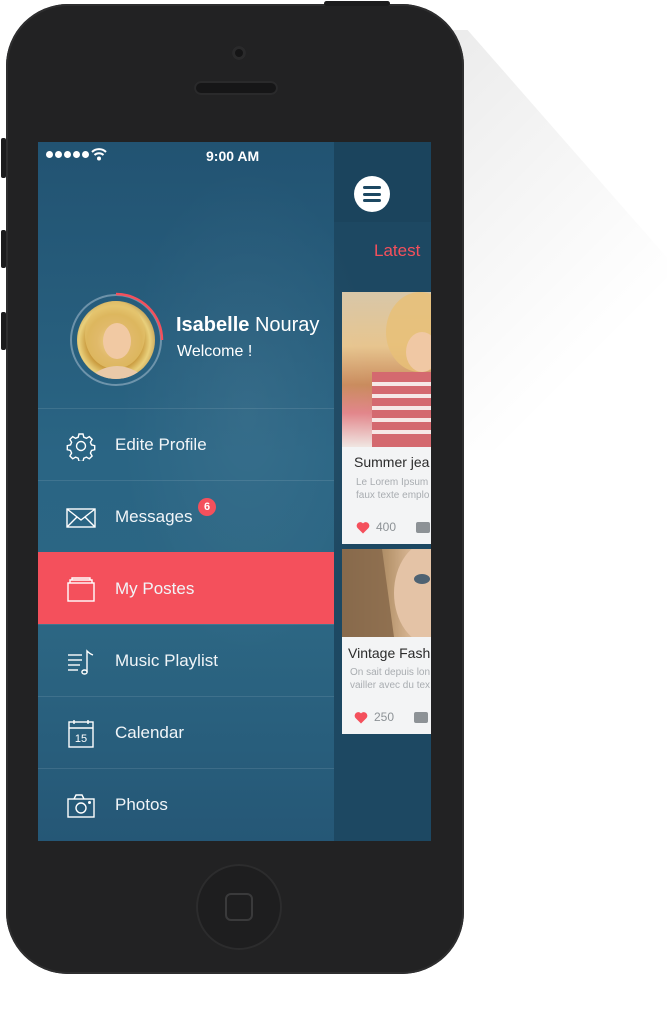  Describe the element at coordinates (161, 444) in the screenshot. I see `menu-item-label: Edite Profile` at that location.